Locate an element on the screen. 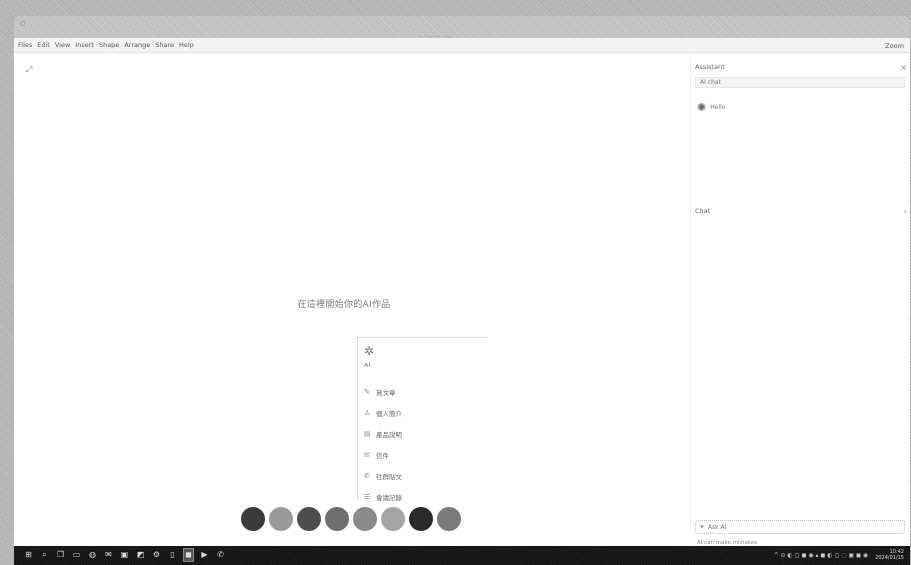 Image resolution: width=911 pixels, height=565 pixels. menu-item-label: 個人簡介 is located at coordinates (389, 413).